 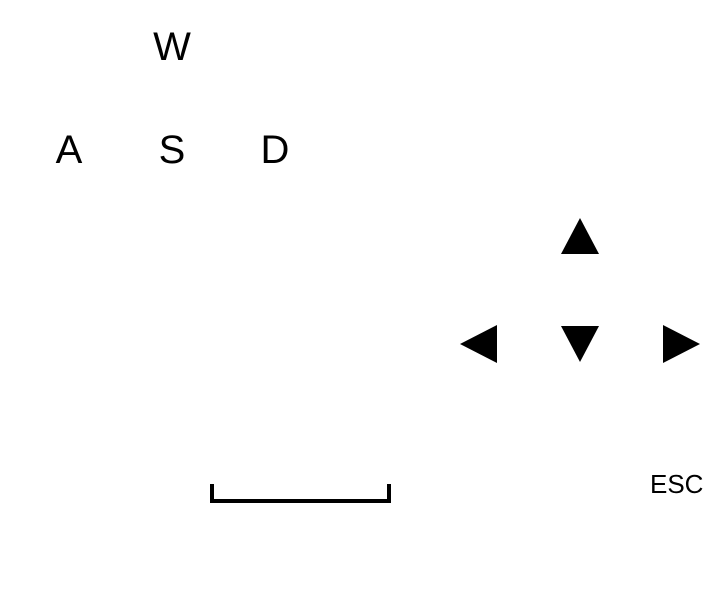 I want to click on w-key: W, so click(x=172, y=47).